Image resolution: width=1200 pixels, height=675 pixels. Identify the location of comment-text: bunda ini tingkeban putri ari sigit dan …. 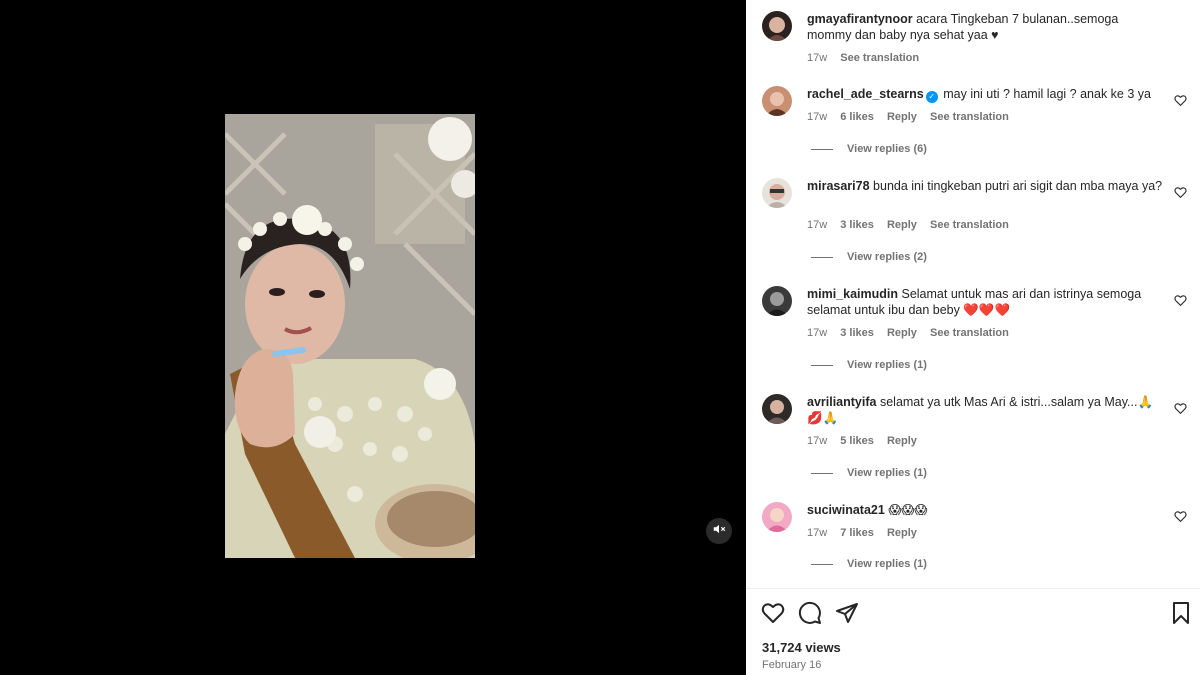
(1018, 186).